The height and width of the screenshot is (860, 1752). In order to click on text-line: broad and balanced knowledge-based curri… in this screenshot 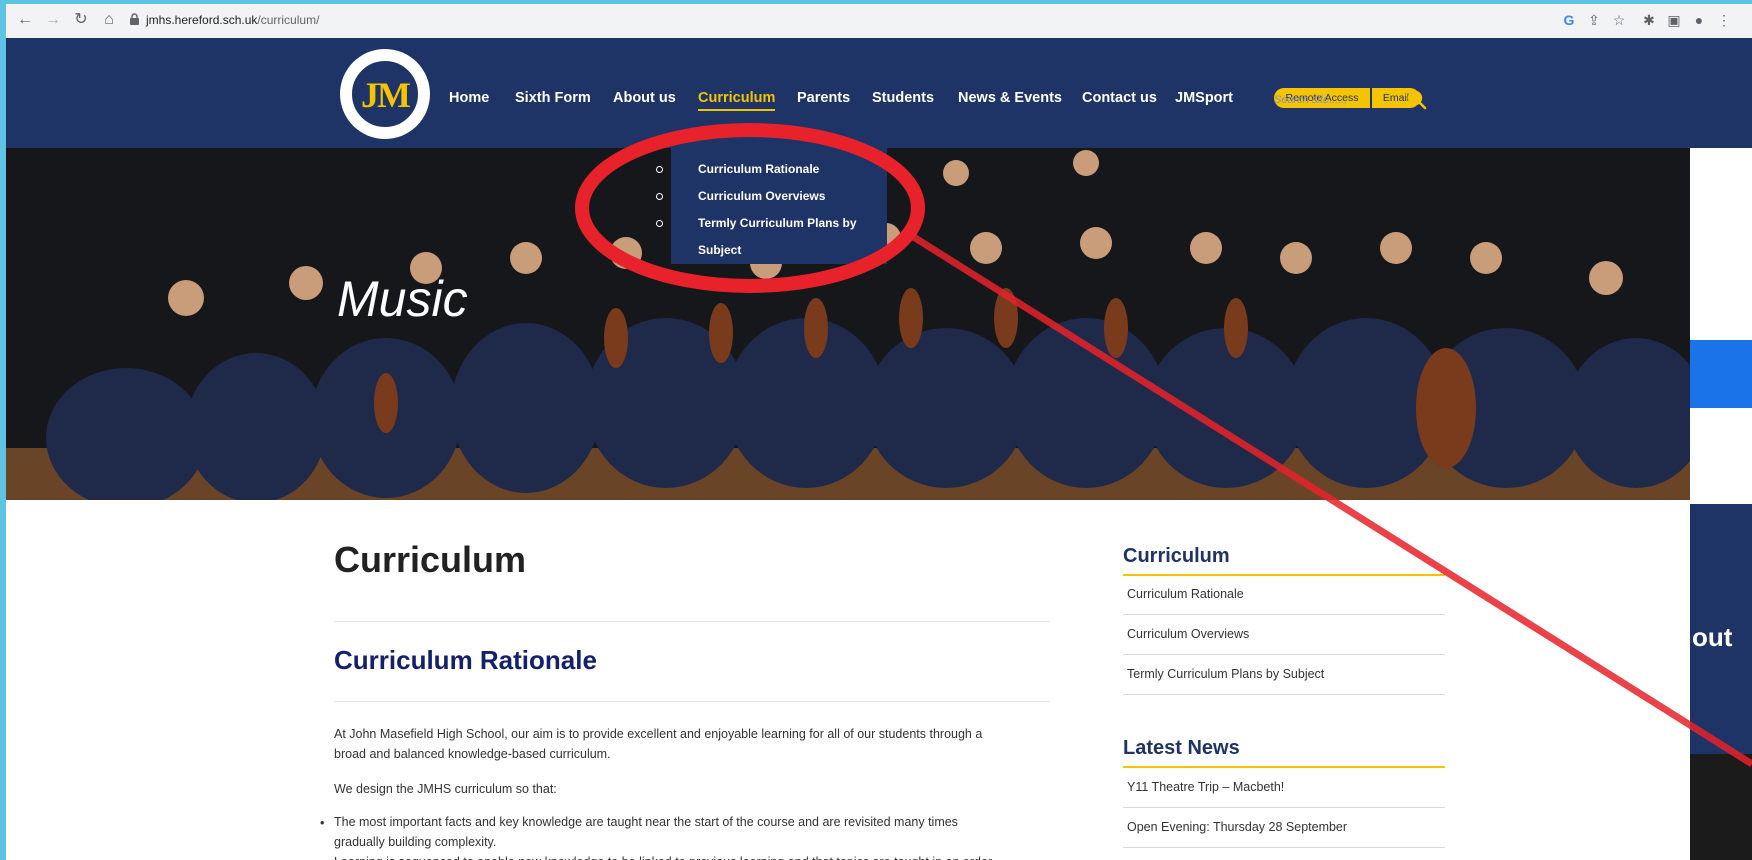, I will do `click(472, 754)`.